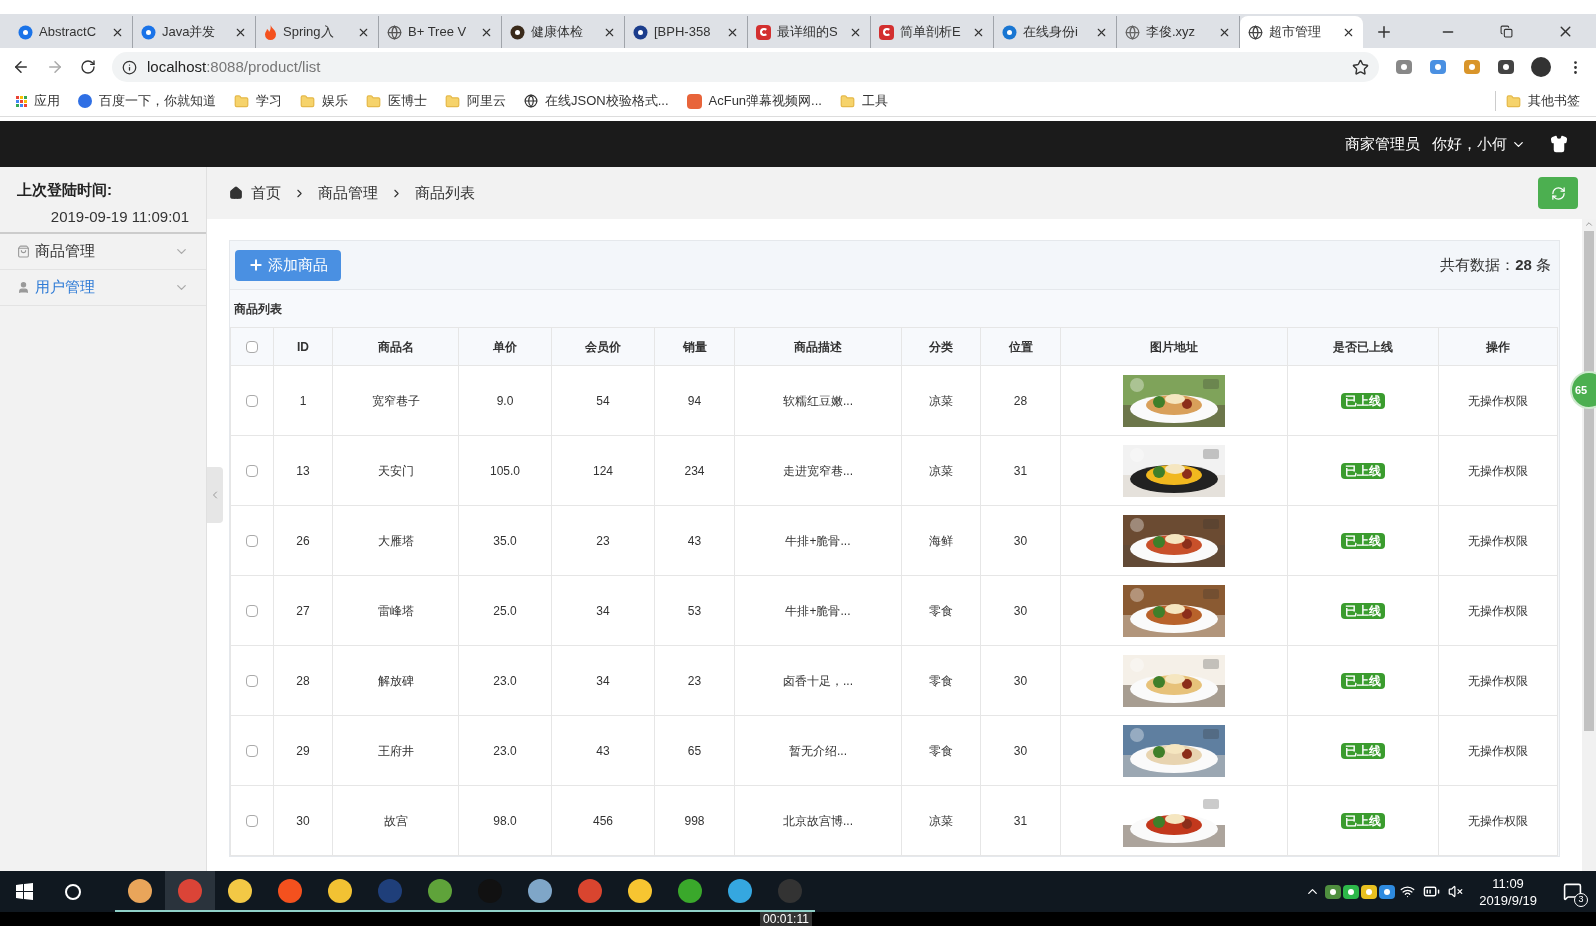 This screenshot has height=926, width=1596. I want to click on extension-icon, so click(1506, 67).